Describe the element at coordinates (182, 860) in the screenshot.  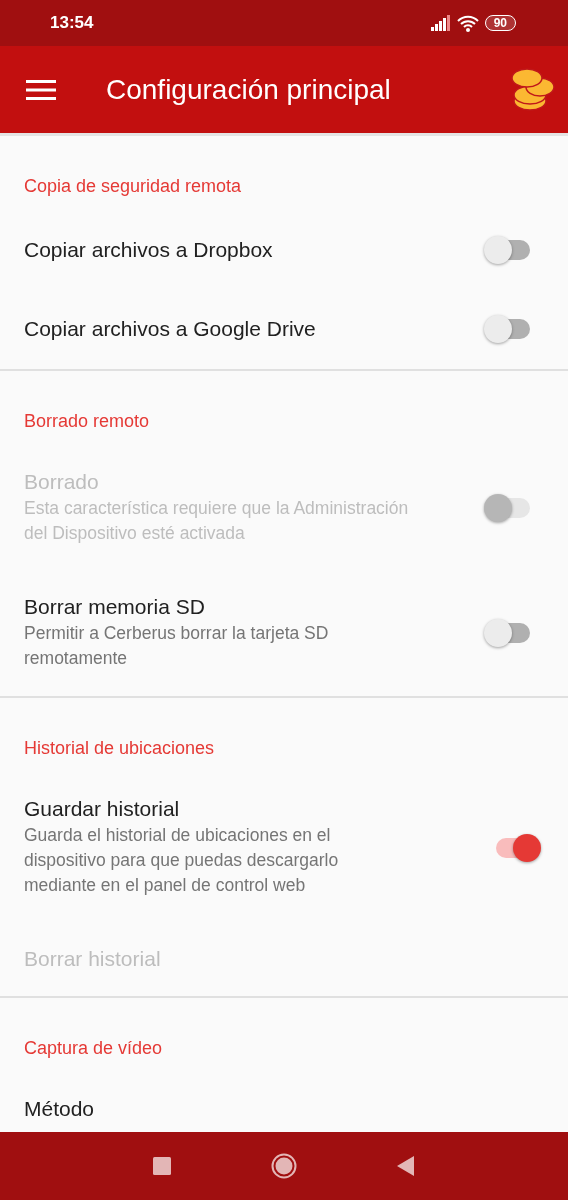
I see `setting-summary: Guarda el historial de ubicaciones en el dispositivo para que puedas descargarlo mediante en el panel de control web` at that location.